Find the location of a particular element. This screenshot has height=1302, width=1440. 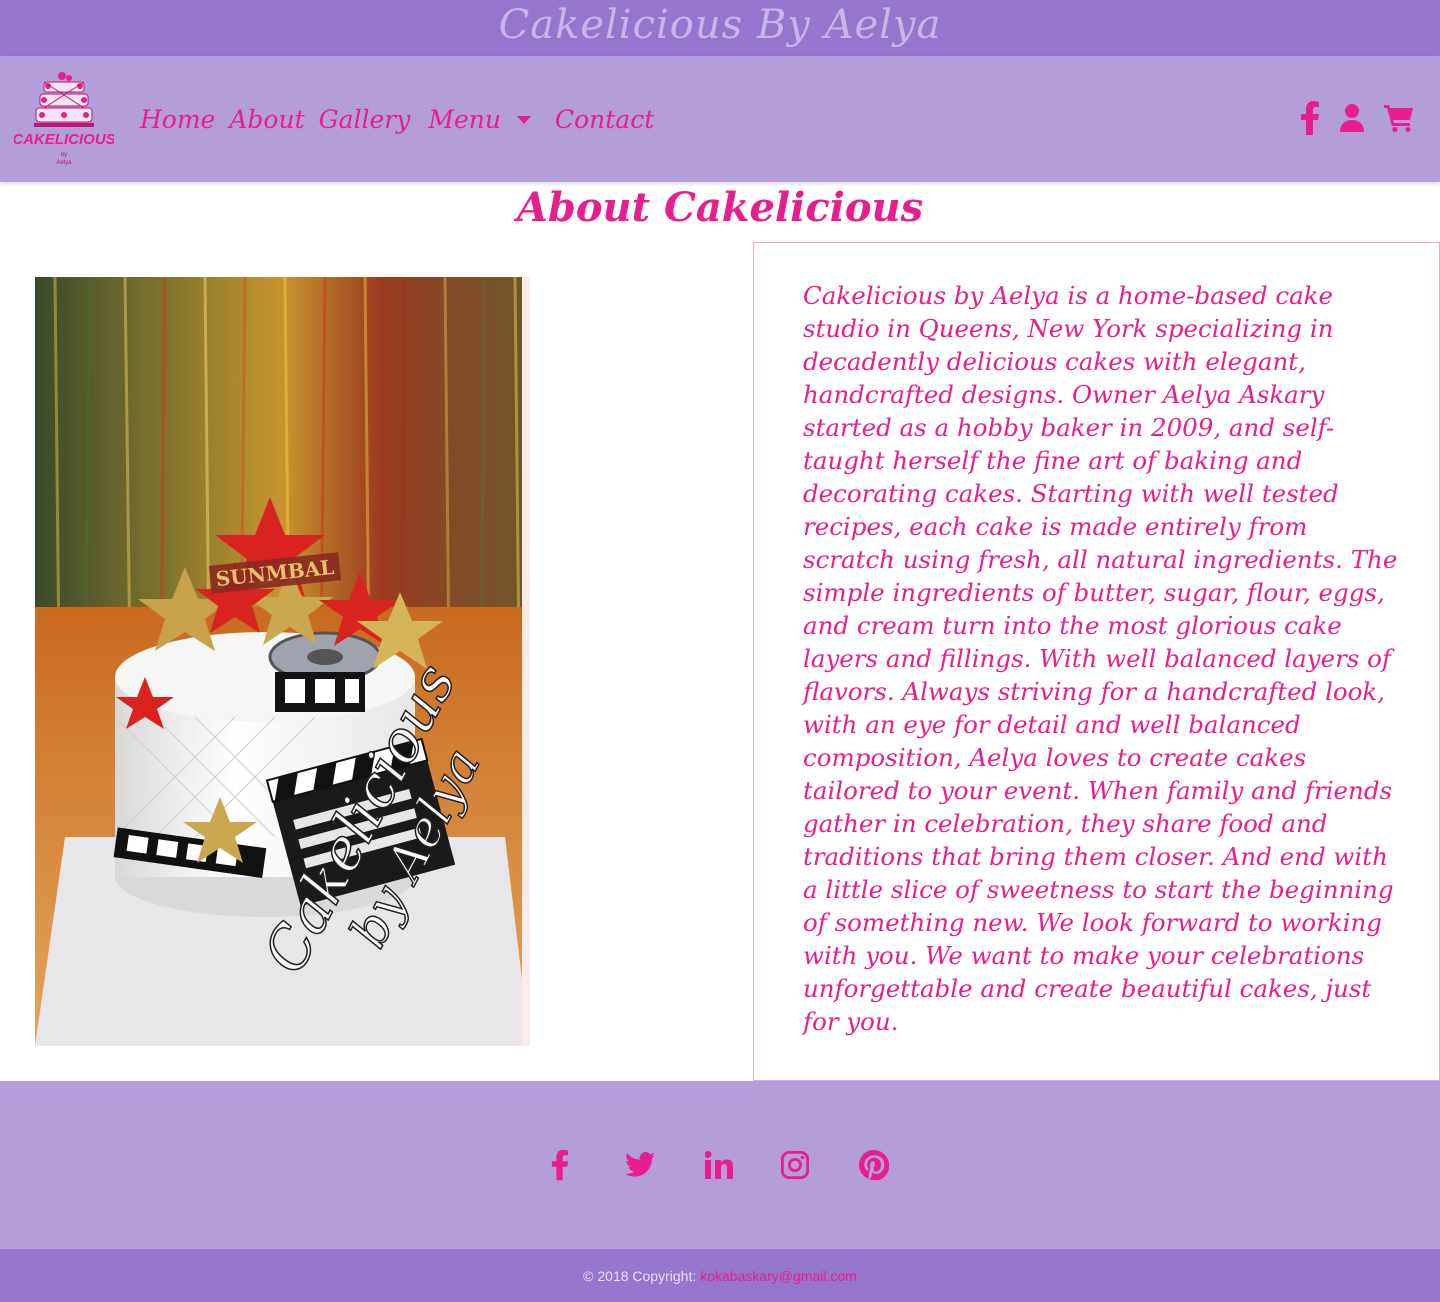

instagram-icon is located at coordinates (795, 1165).